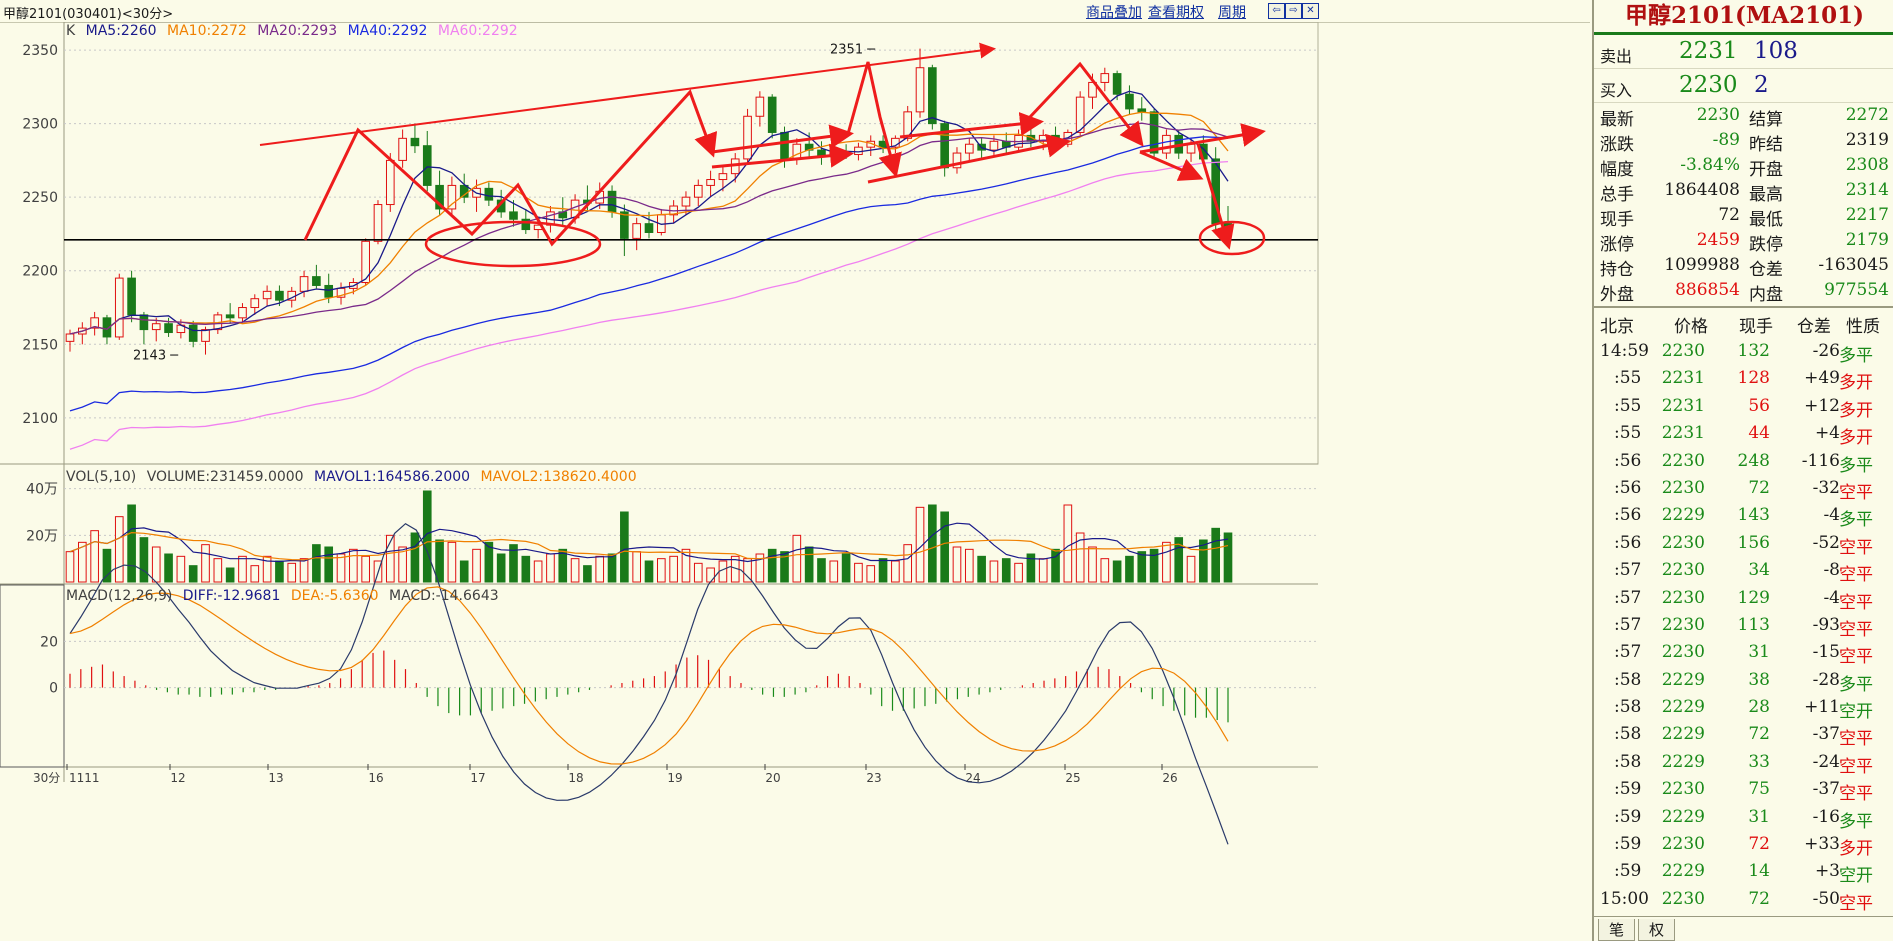  What do you see at coordinates (1743, 407) in the screenshot?
I see `trade-row: :55 2231 56 +12 多开` at bounding box center [1743, 407].